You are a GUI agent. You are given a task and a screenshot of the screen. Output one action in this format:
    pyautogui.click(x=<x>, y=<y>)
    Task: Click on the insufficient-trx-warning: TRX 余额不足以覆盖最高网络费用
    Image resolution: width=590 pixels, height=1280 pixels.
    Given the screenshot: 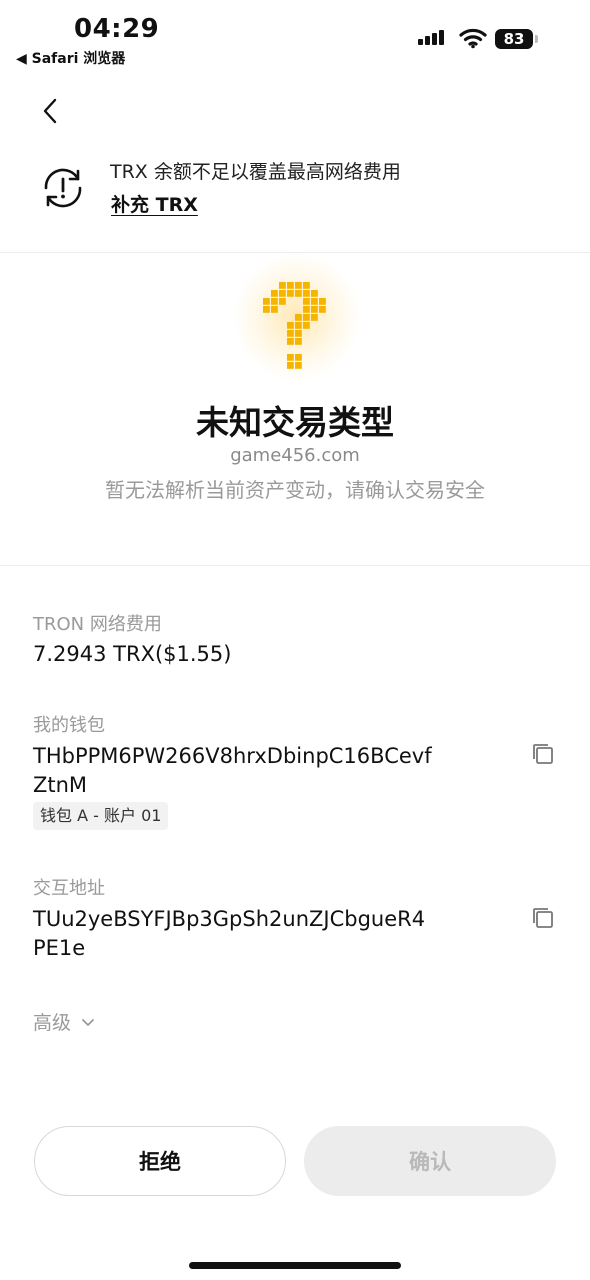 What is the action you would take?
    pyautogui.click(x=255, y=172)
    